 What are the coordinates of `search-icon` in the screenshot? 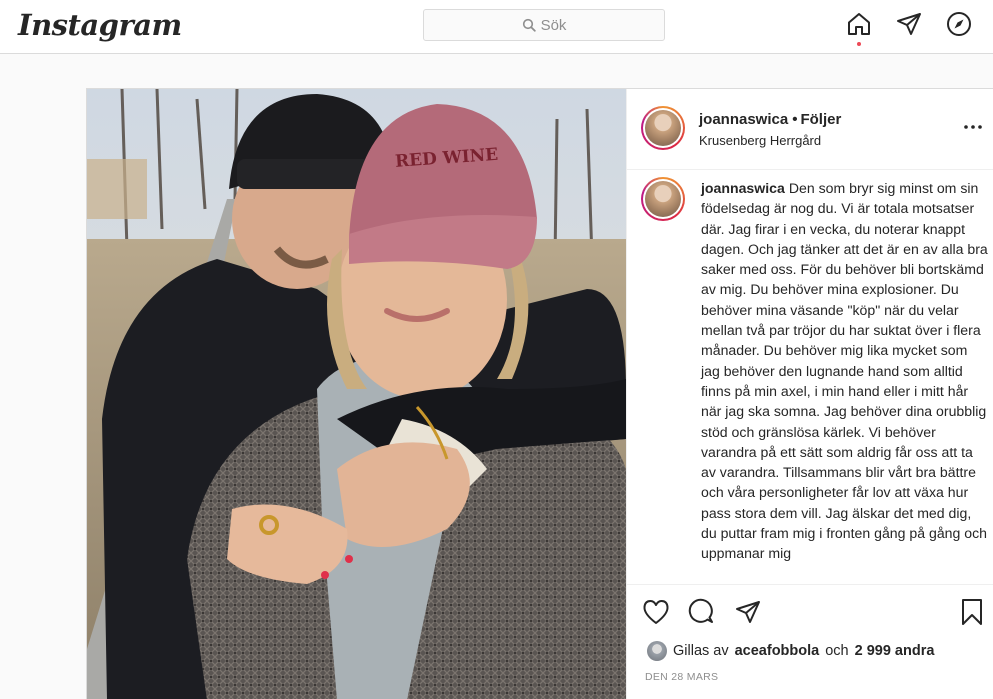 It's located at (529, 25).